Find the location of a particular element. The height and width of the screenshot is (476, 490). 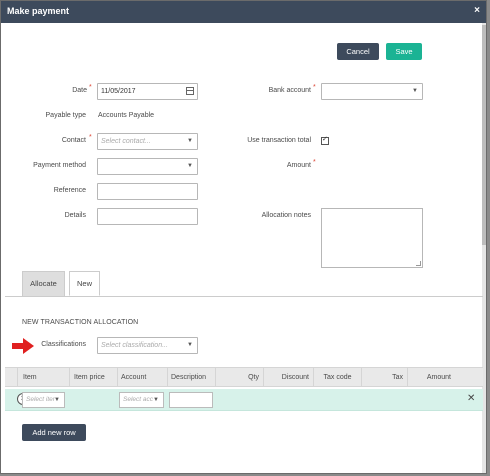

allocation-notes-textarea is located at coordinates (372, 238).